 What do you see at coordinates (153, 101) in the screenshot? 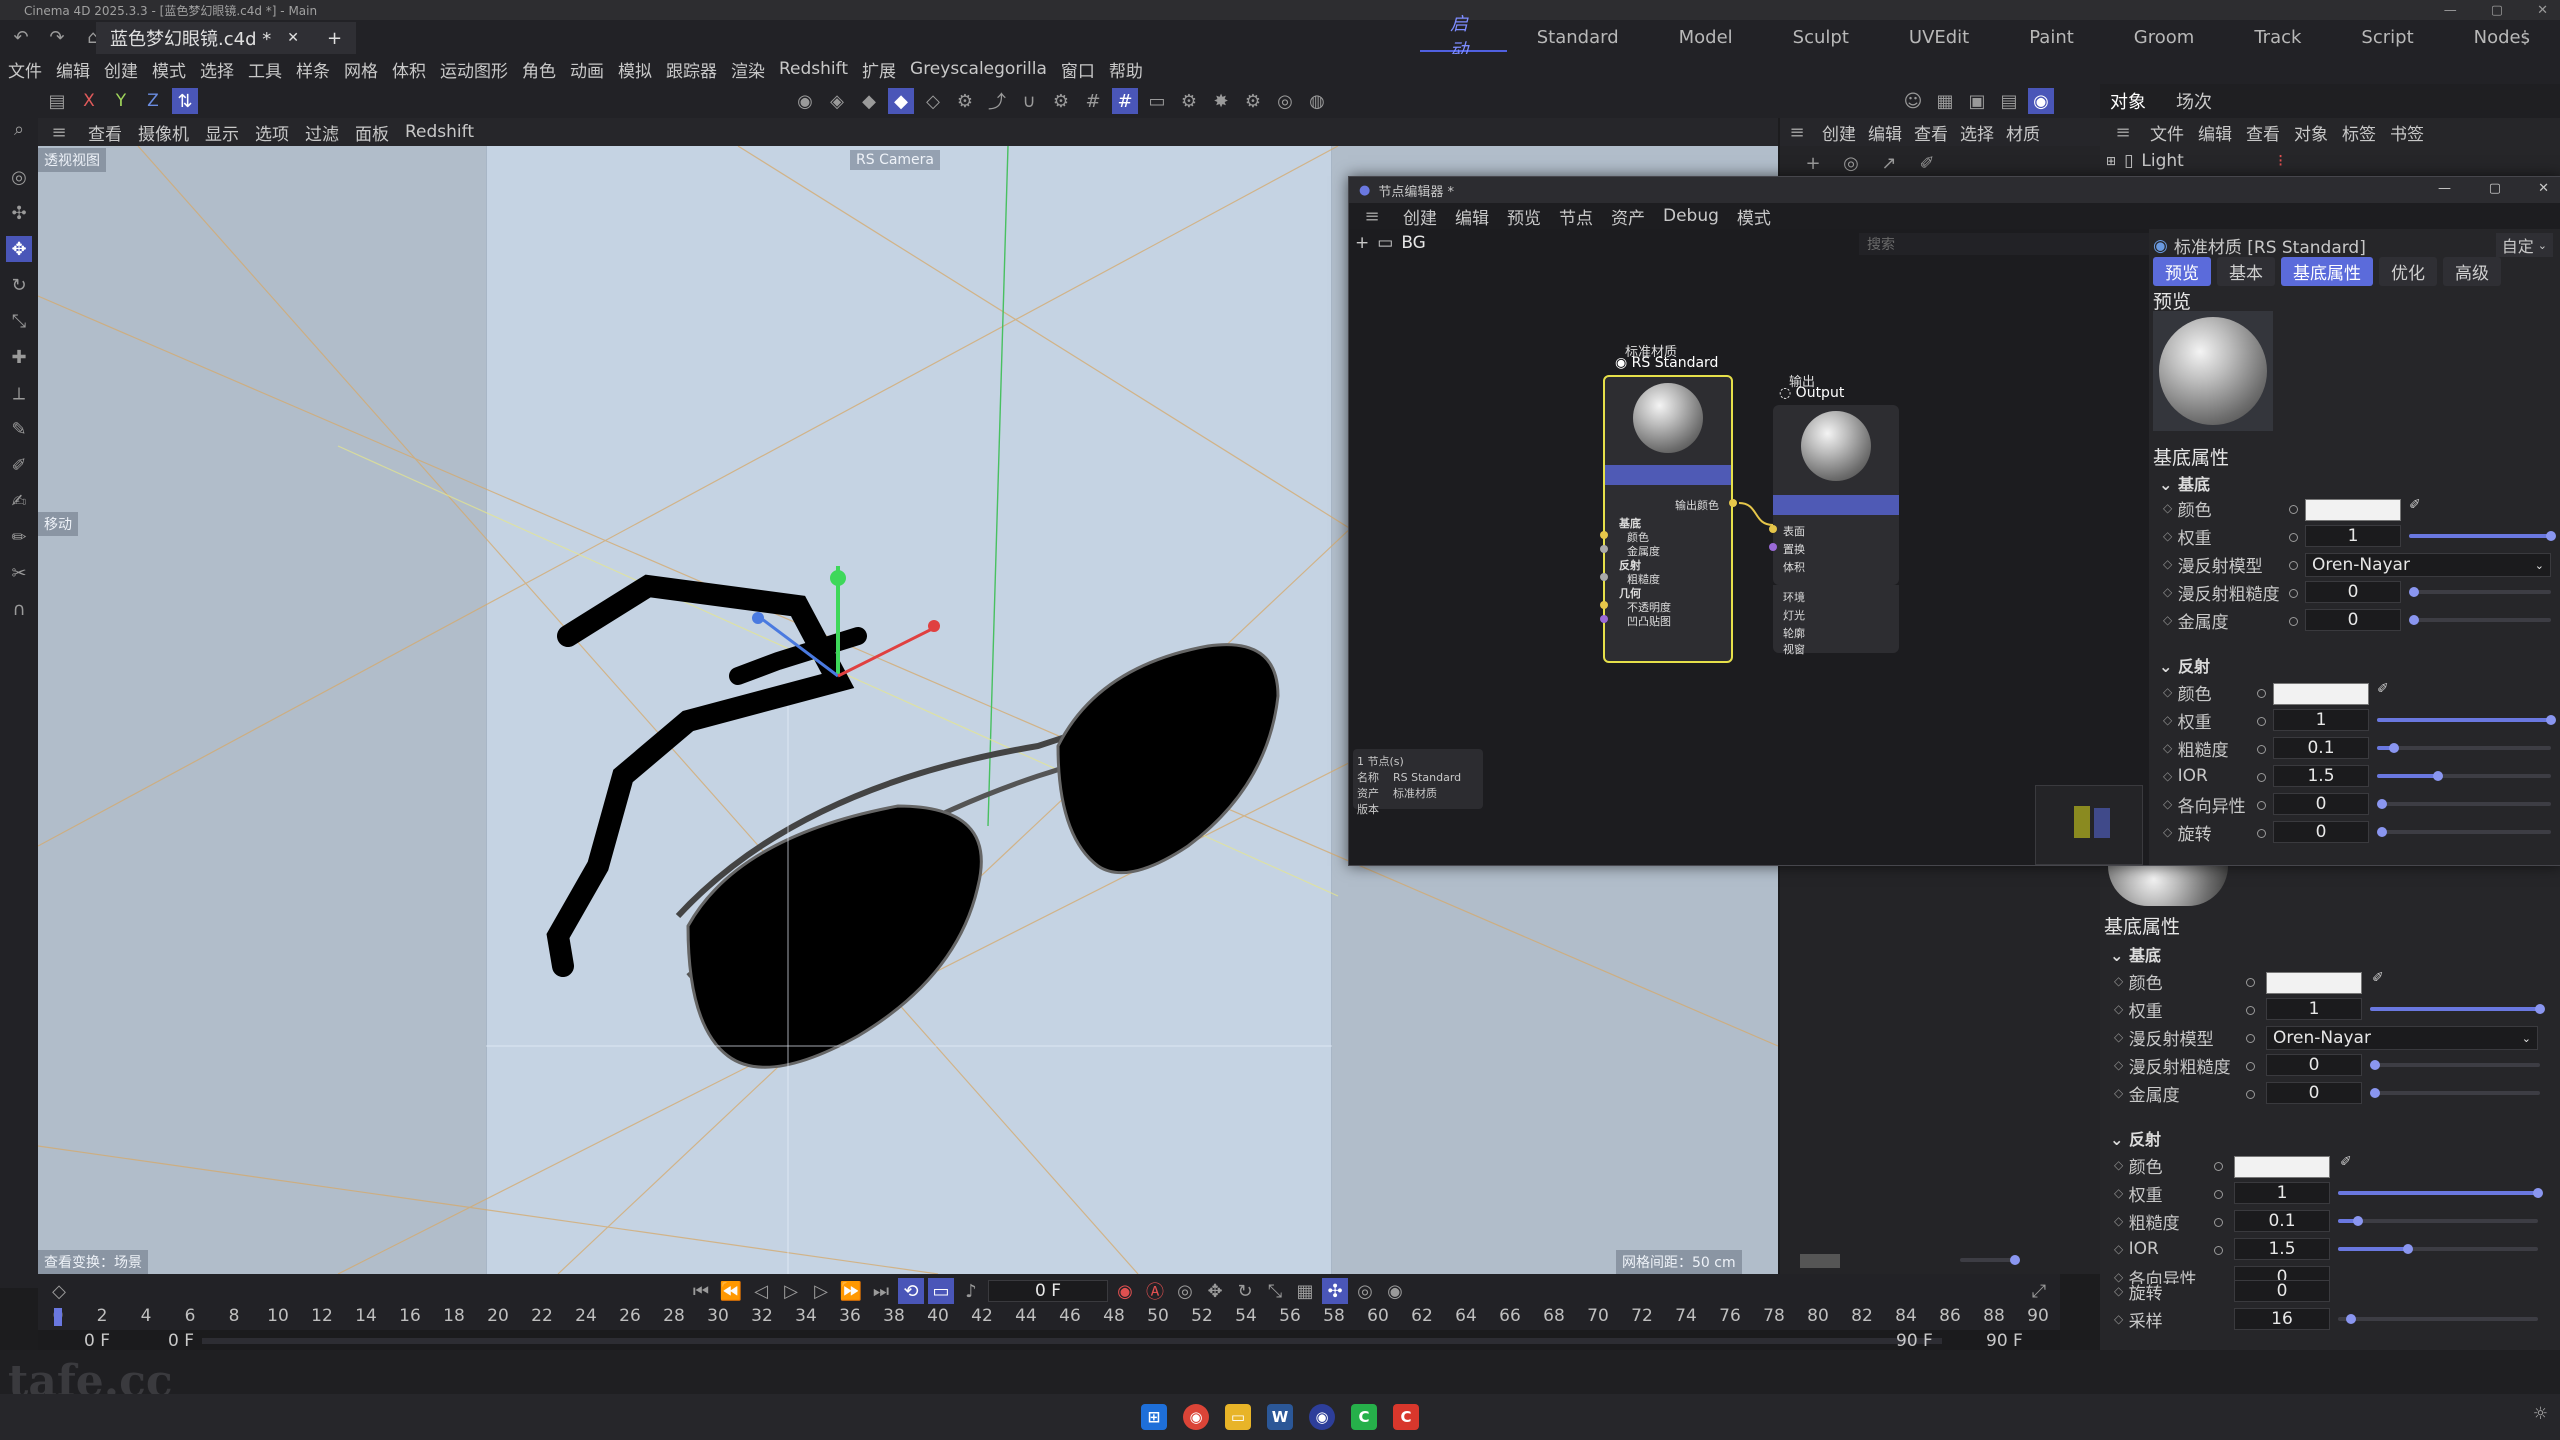
I see `axis-z-button: Z` at bounding box center [153, 101].